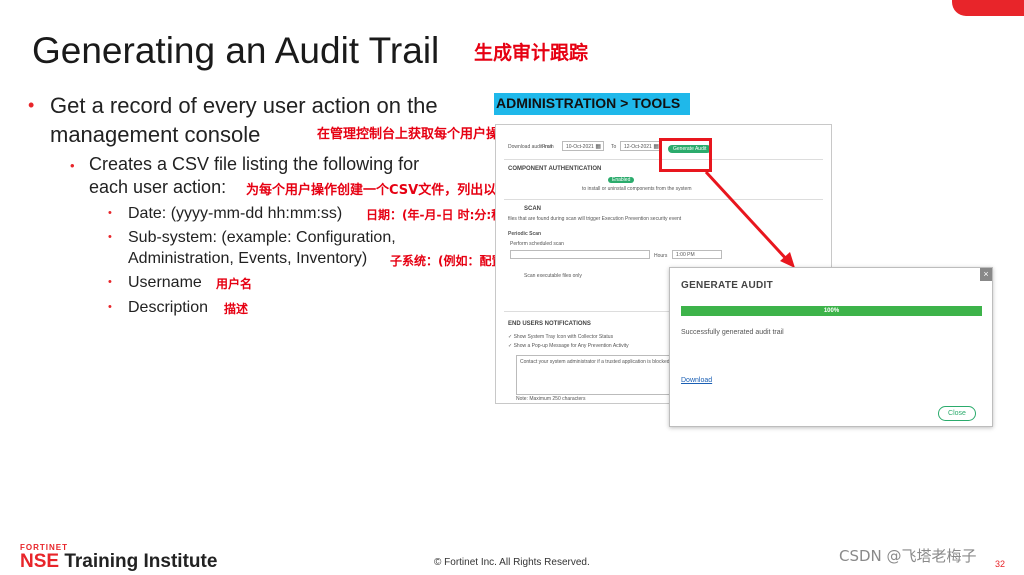 This screenshot has width=1024, height=575. I want to click on scan-header: SCAN, so click(533, 209).